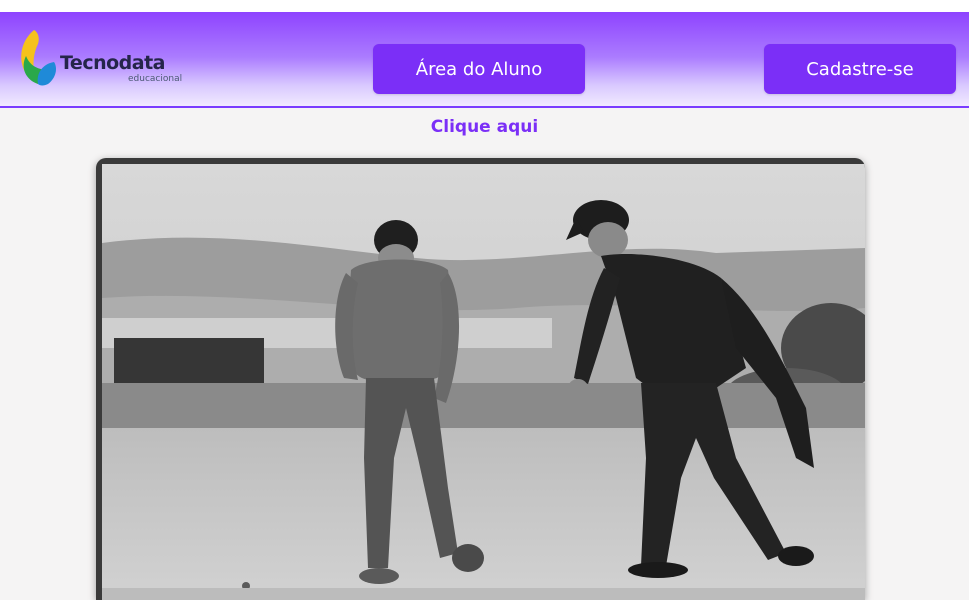  I want to click on tecnodata-logo: Tecnodata educacional, so click(106, 59).